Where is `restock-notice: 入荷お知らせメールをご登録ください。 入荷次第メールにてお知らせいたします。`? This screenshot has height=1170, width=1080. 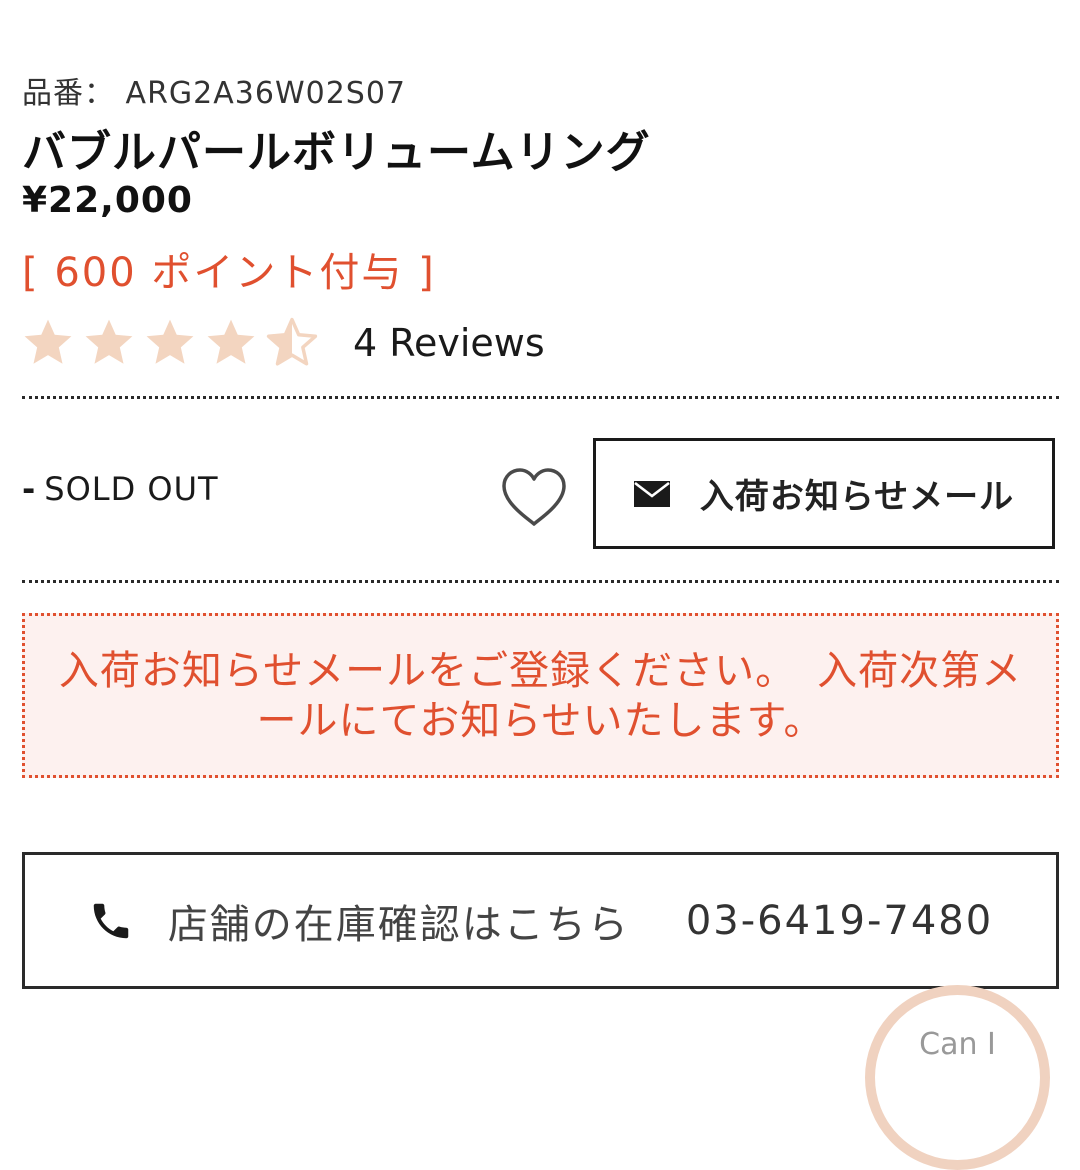 restock-notice: 入荷お知らせメールをご登録ください。 入荷次第メールにてお知らせいたします。 is located at coordinates (540, 695).